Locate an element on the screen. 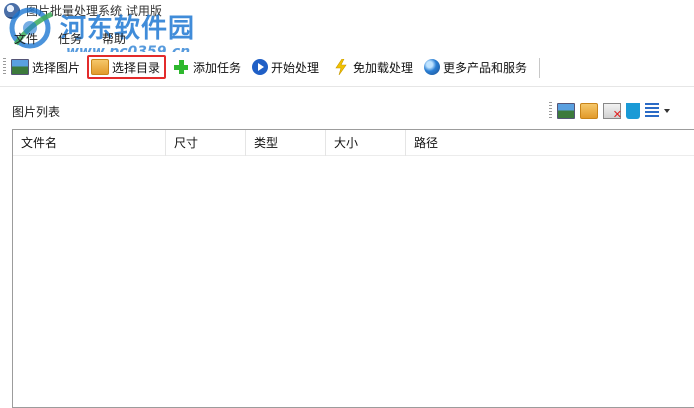  select-directory-button: 选择目录 is located at coordinates (127, 67).